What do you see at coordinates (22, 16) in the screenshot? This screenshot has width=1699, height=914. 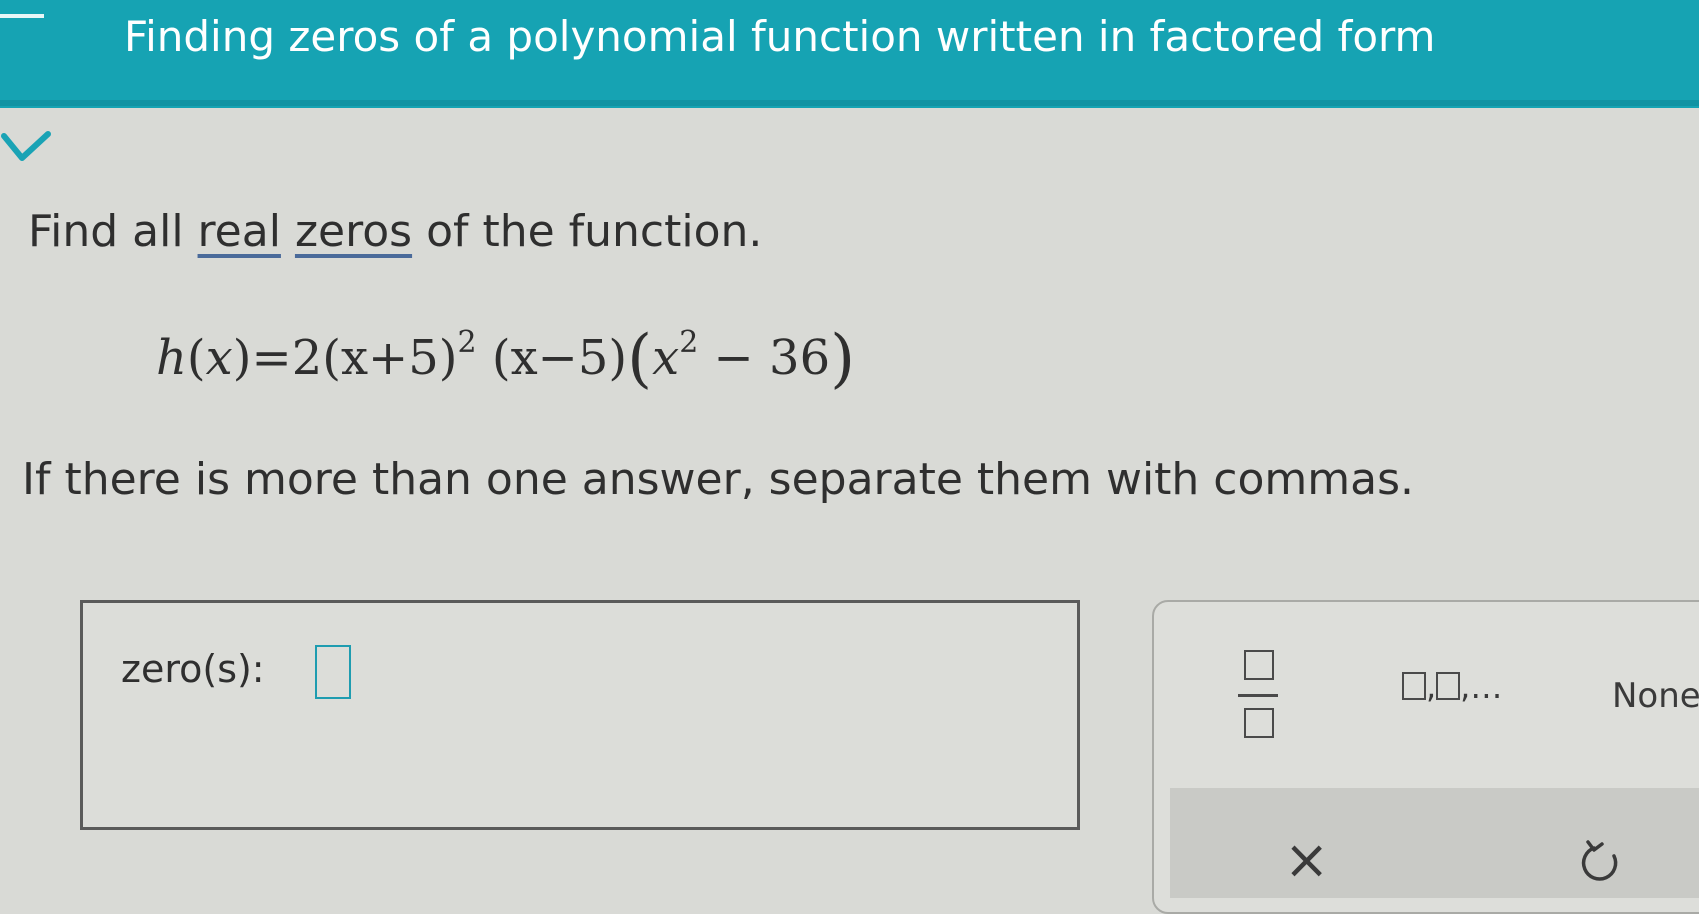 I see `menu-handle` at bounding box center [22, 16].